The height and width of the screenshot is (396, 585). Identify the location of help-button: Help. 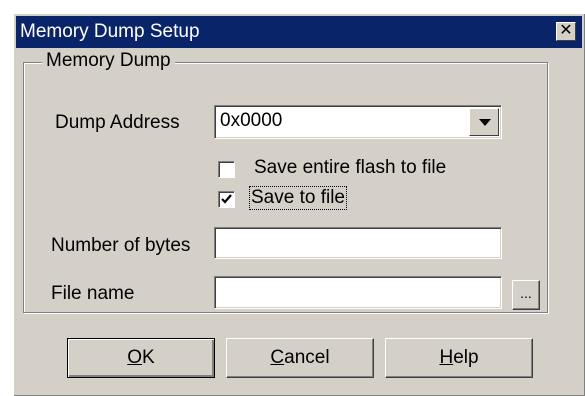
(459, 358).